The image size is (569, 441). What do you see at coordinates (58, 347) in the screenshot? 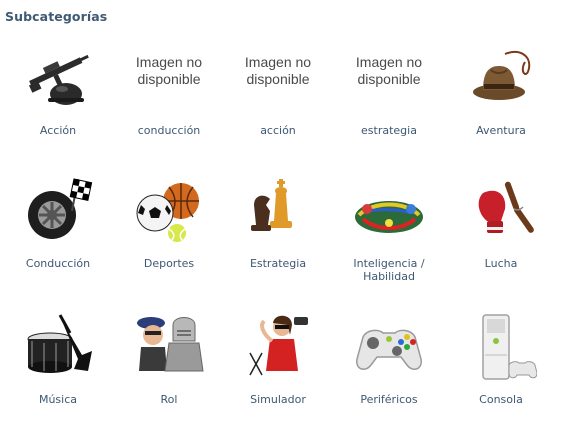
I see `drum-guitar-icon` at bounding box center [58, 347].